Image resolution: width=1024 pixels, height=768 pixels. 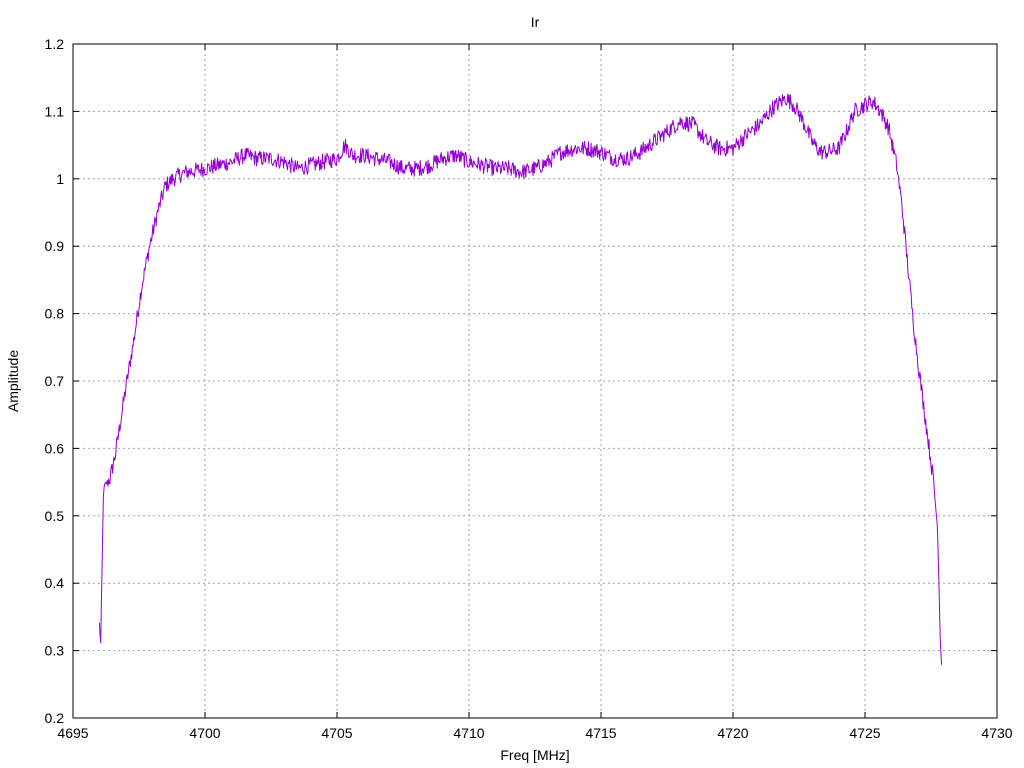 I want to click on y-axis-label: Amplitude, so click(x=13, y=381).